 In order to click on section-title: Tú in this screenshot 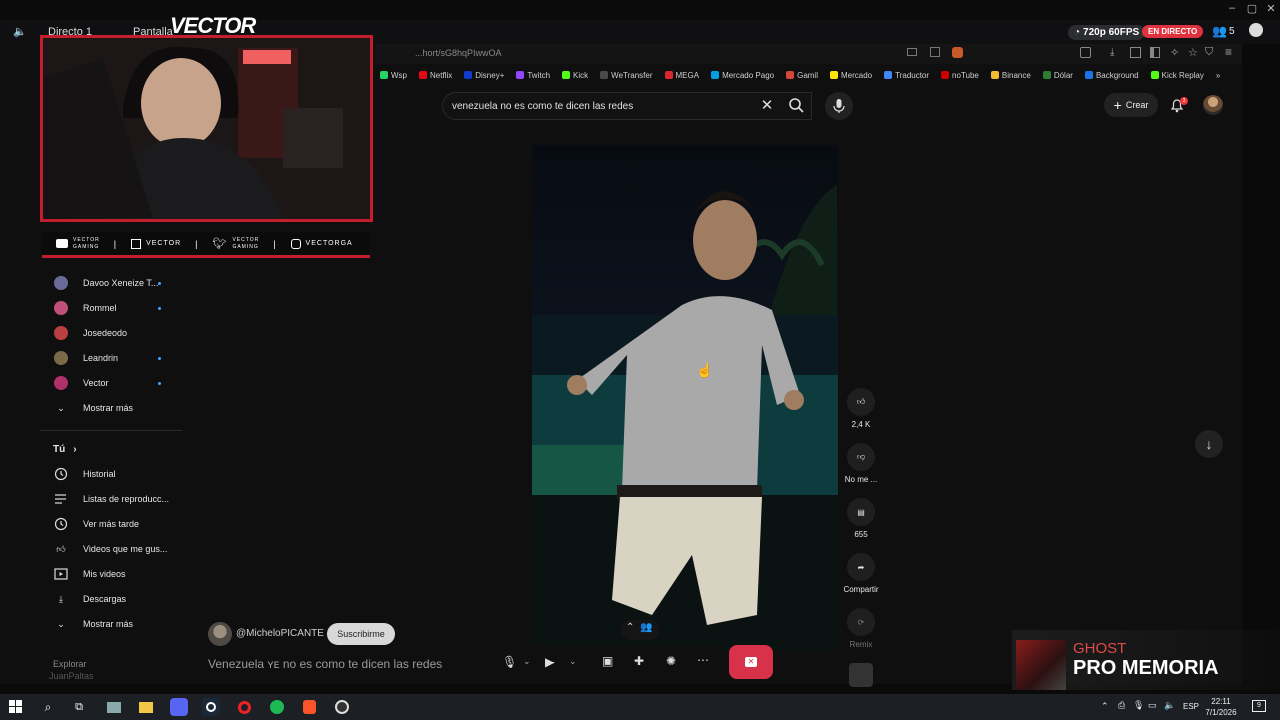, I will do `click(59, 449)`.